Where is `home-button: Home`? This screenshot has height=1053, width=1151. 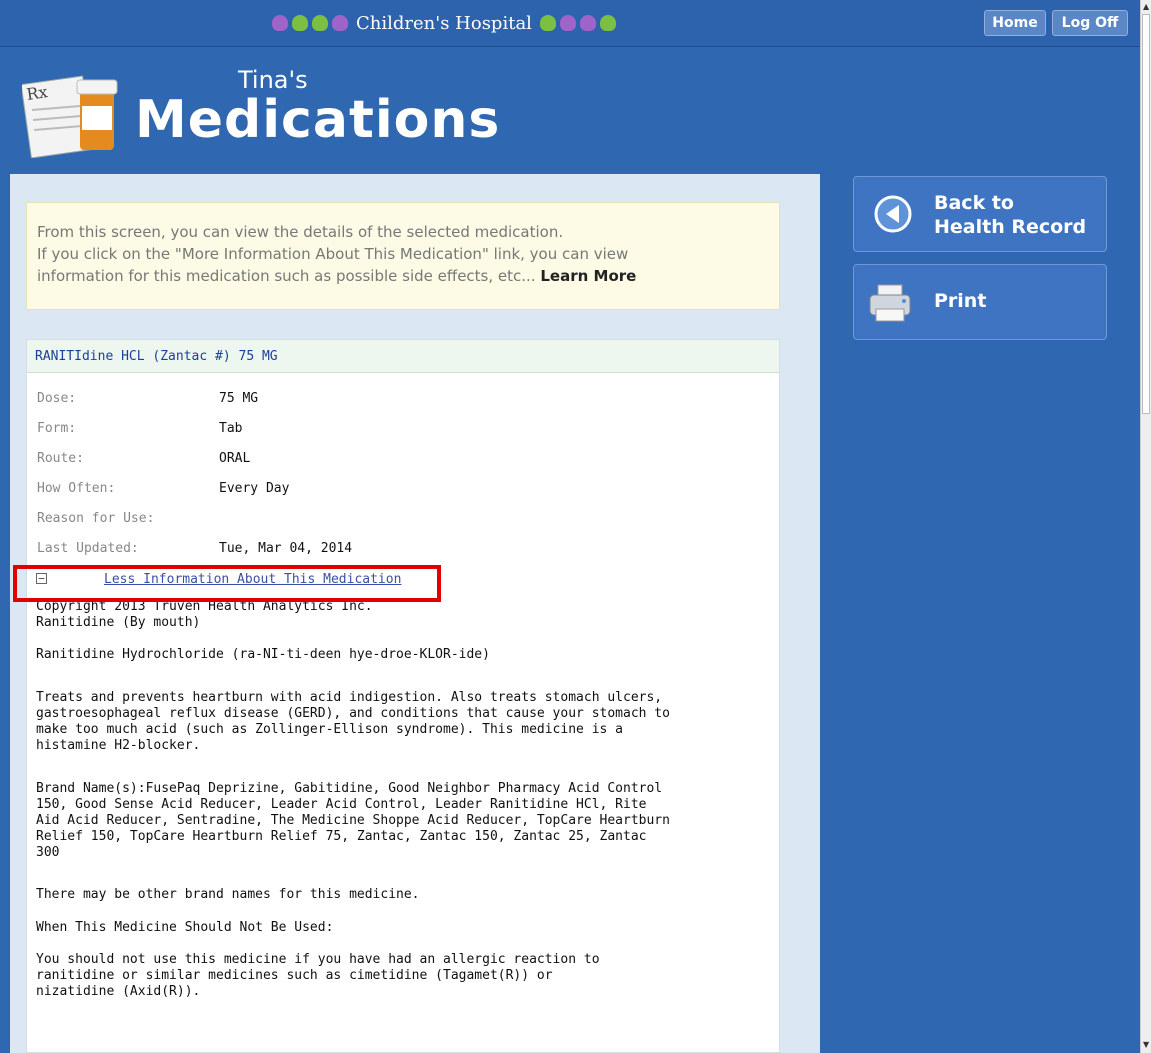 home-button: Home is located at coordinates (1015, 23).